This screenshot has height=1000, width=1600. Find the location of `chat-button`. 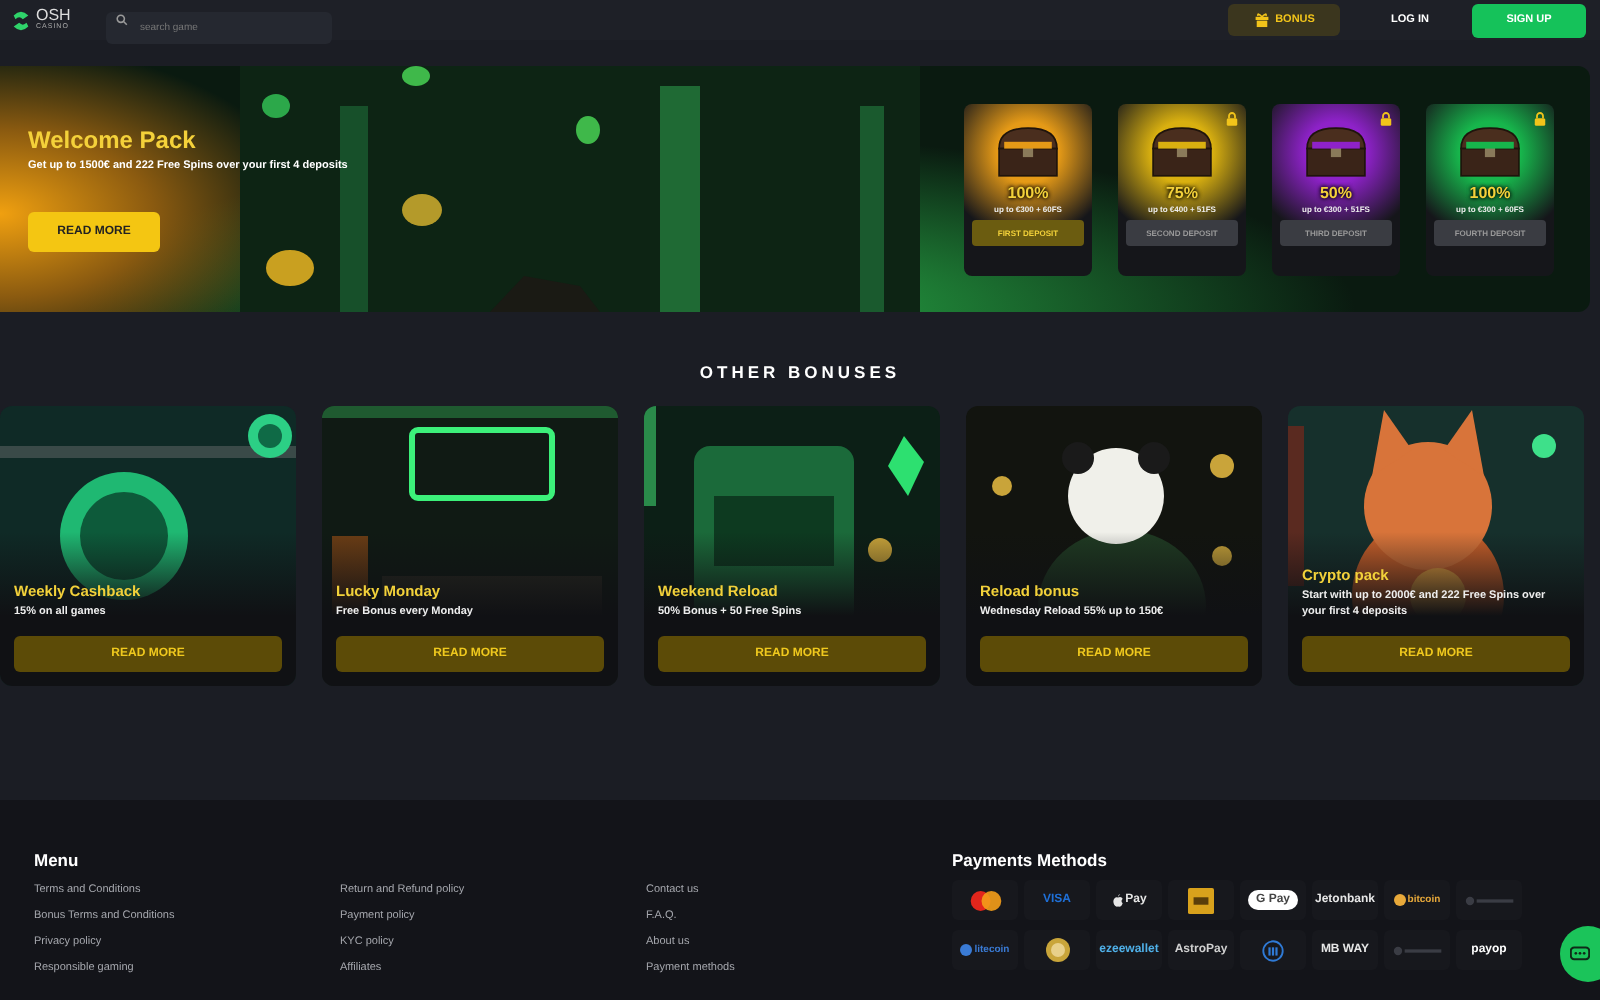

chat-button is located at coordinates (1580, 954).